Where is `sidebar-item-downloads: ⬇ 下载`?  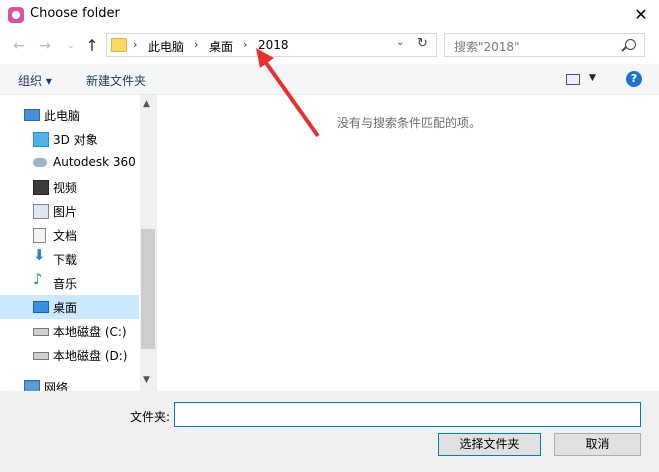
sidebar-item-downloads: ⬇ 下载 is located at coordinates (69, 259).